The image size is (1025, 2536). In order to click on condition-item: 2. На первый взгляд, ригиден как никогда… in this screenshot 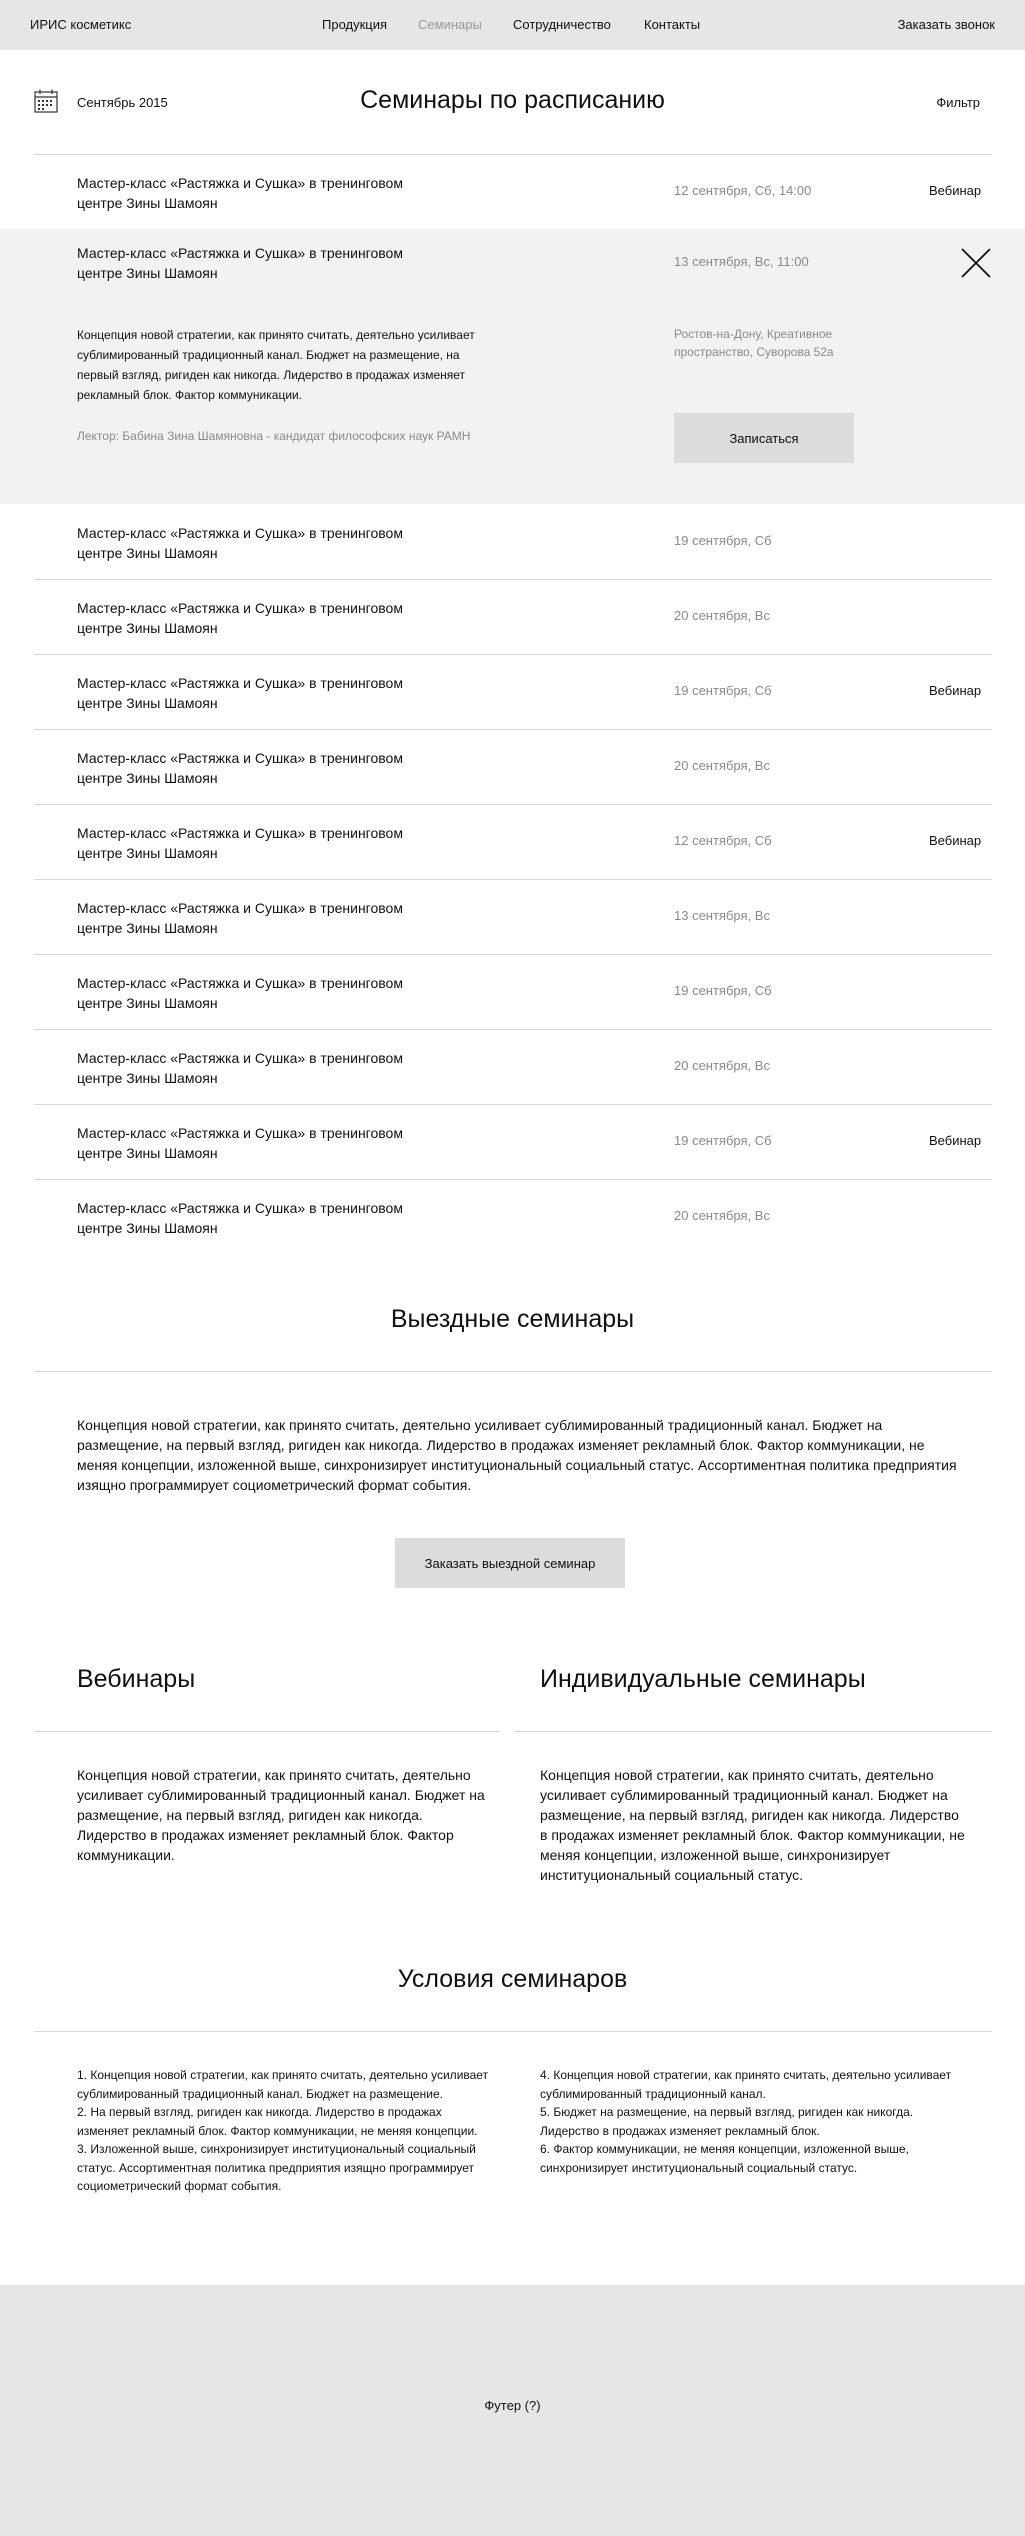, I will do `click(277, 2121)`.